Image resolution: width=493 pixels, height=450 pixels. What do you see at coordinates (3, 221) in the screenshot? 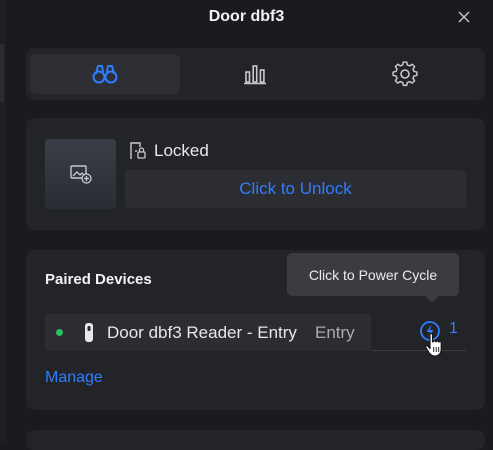
I see `left-panel-edge` at bounding box center [3, 221].